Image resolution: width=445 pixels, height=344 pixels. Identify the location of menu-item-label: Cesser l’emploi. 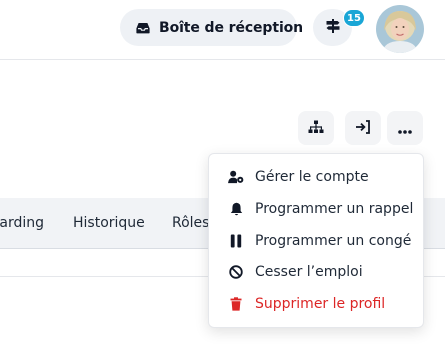
(309, 272).